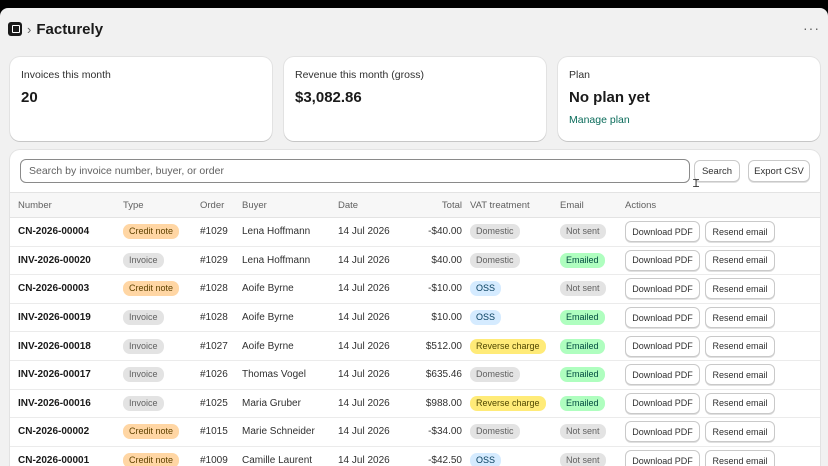 This screenshot has height=466, width=828. I want to click on invoice-number: CN-2026-00003, so click(54, 289).